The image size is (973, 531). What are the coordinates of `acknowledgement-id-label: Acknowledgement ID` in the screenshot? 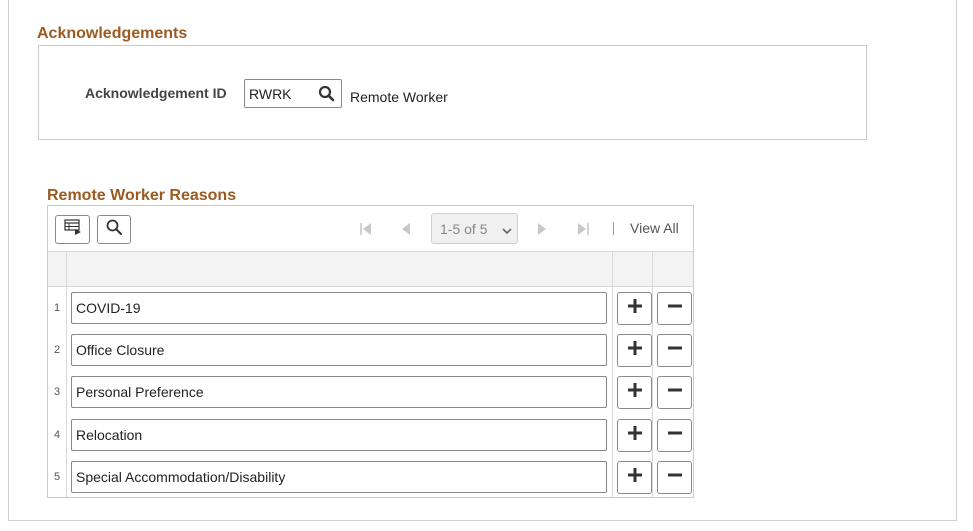 It's located at (156, 93).